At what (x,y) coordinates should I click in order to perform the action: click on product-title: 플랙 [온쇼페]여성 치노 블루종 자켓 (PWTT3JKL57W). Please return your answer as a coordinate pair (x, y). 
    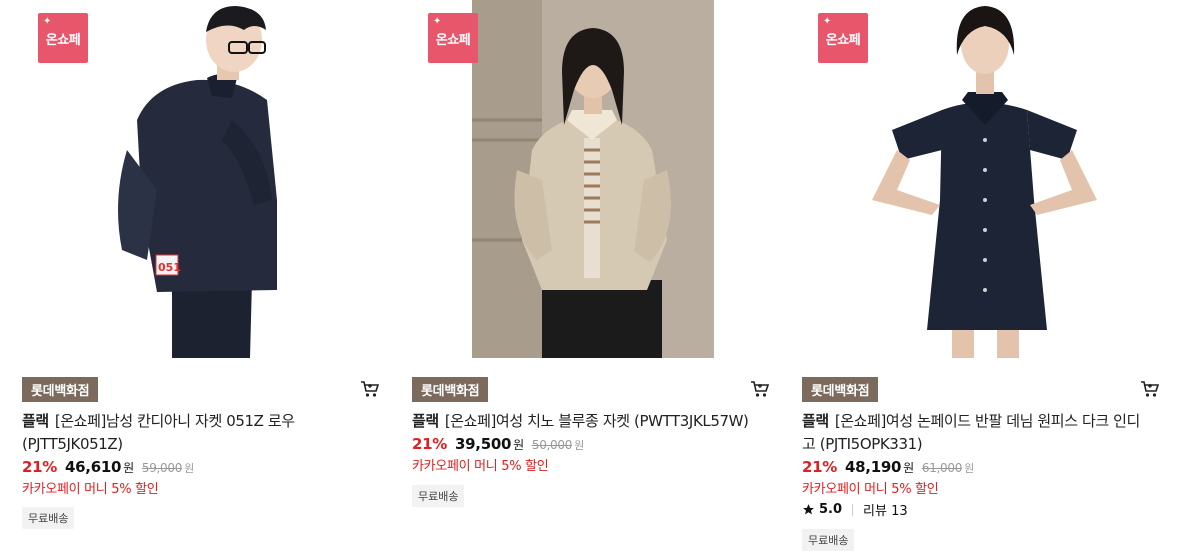
    Looking at the image, I should click on (587, 421).